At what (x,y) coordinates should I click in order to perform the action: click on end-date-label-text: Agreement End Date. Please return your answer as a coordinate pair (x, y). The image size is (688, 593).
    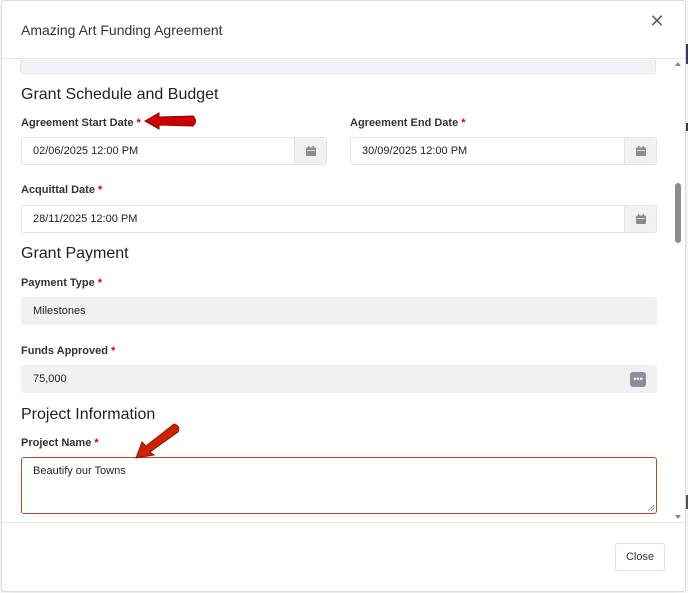
    Looking at the image, I should click on (404, 123).